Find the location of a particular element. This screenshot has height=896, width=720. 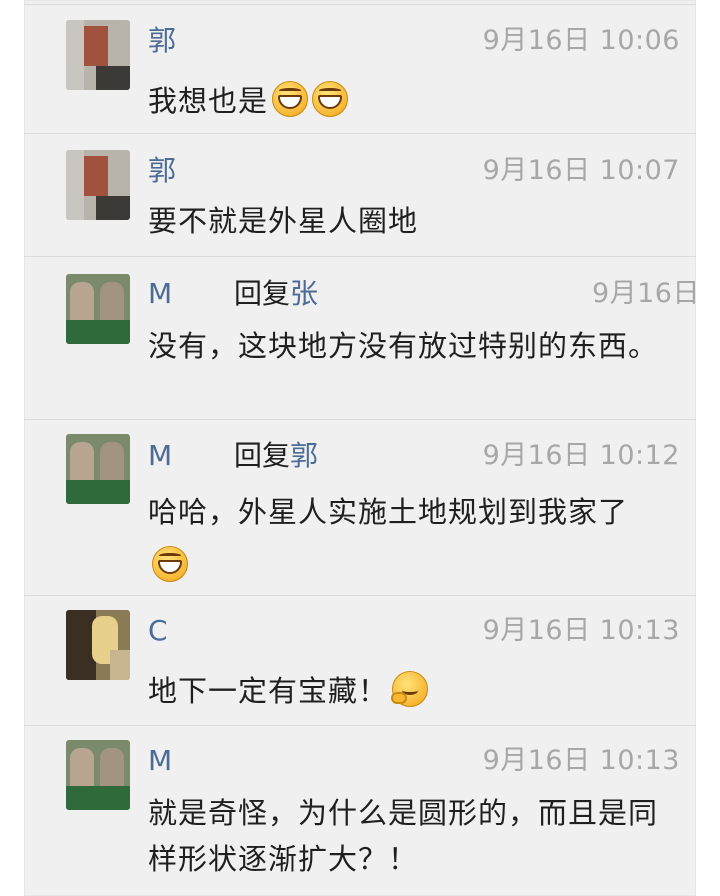

comment-text: 我想也是 is located at coordinates (403, 101).